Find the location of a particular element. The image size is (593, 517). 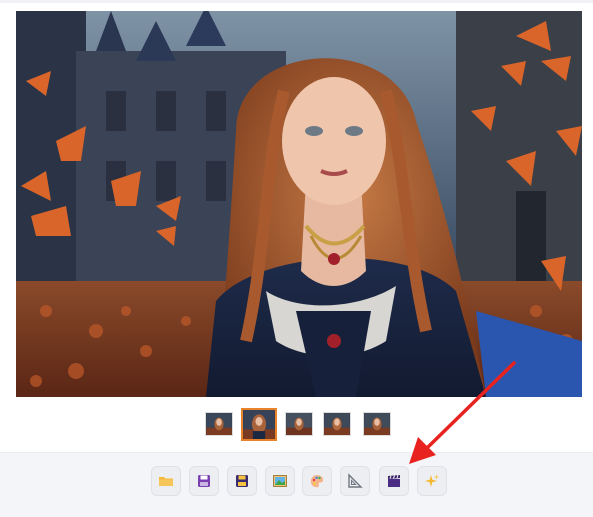

palette-button is located at coordinates (317, 481).